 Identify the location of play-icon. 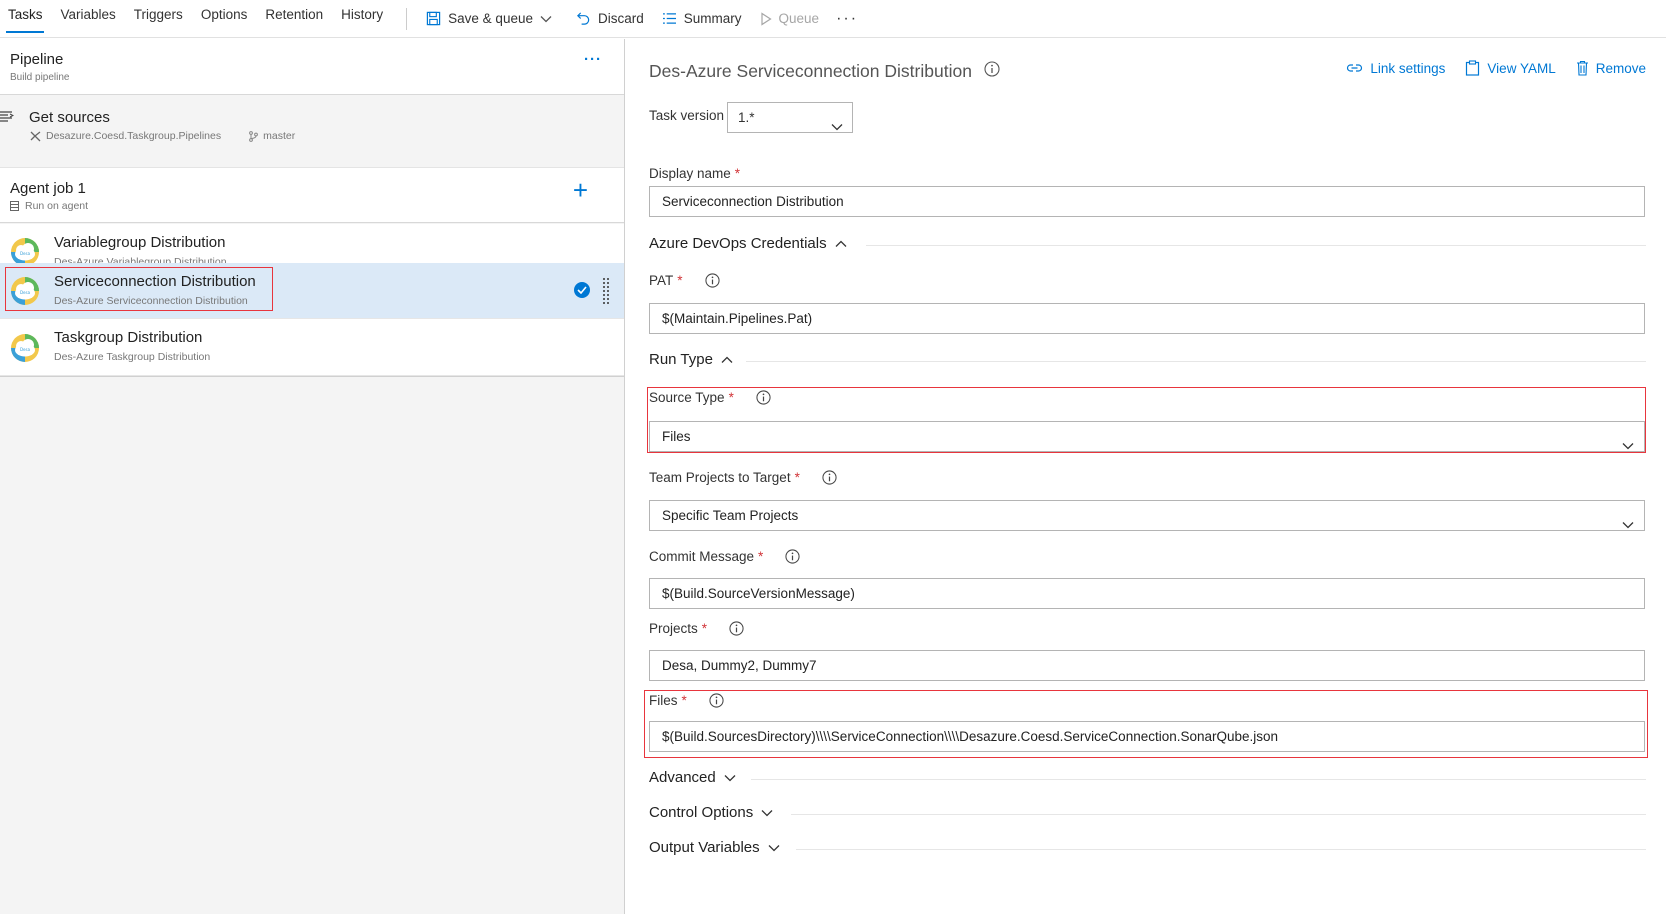
(766, 18).